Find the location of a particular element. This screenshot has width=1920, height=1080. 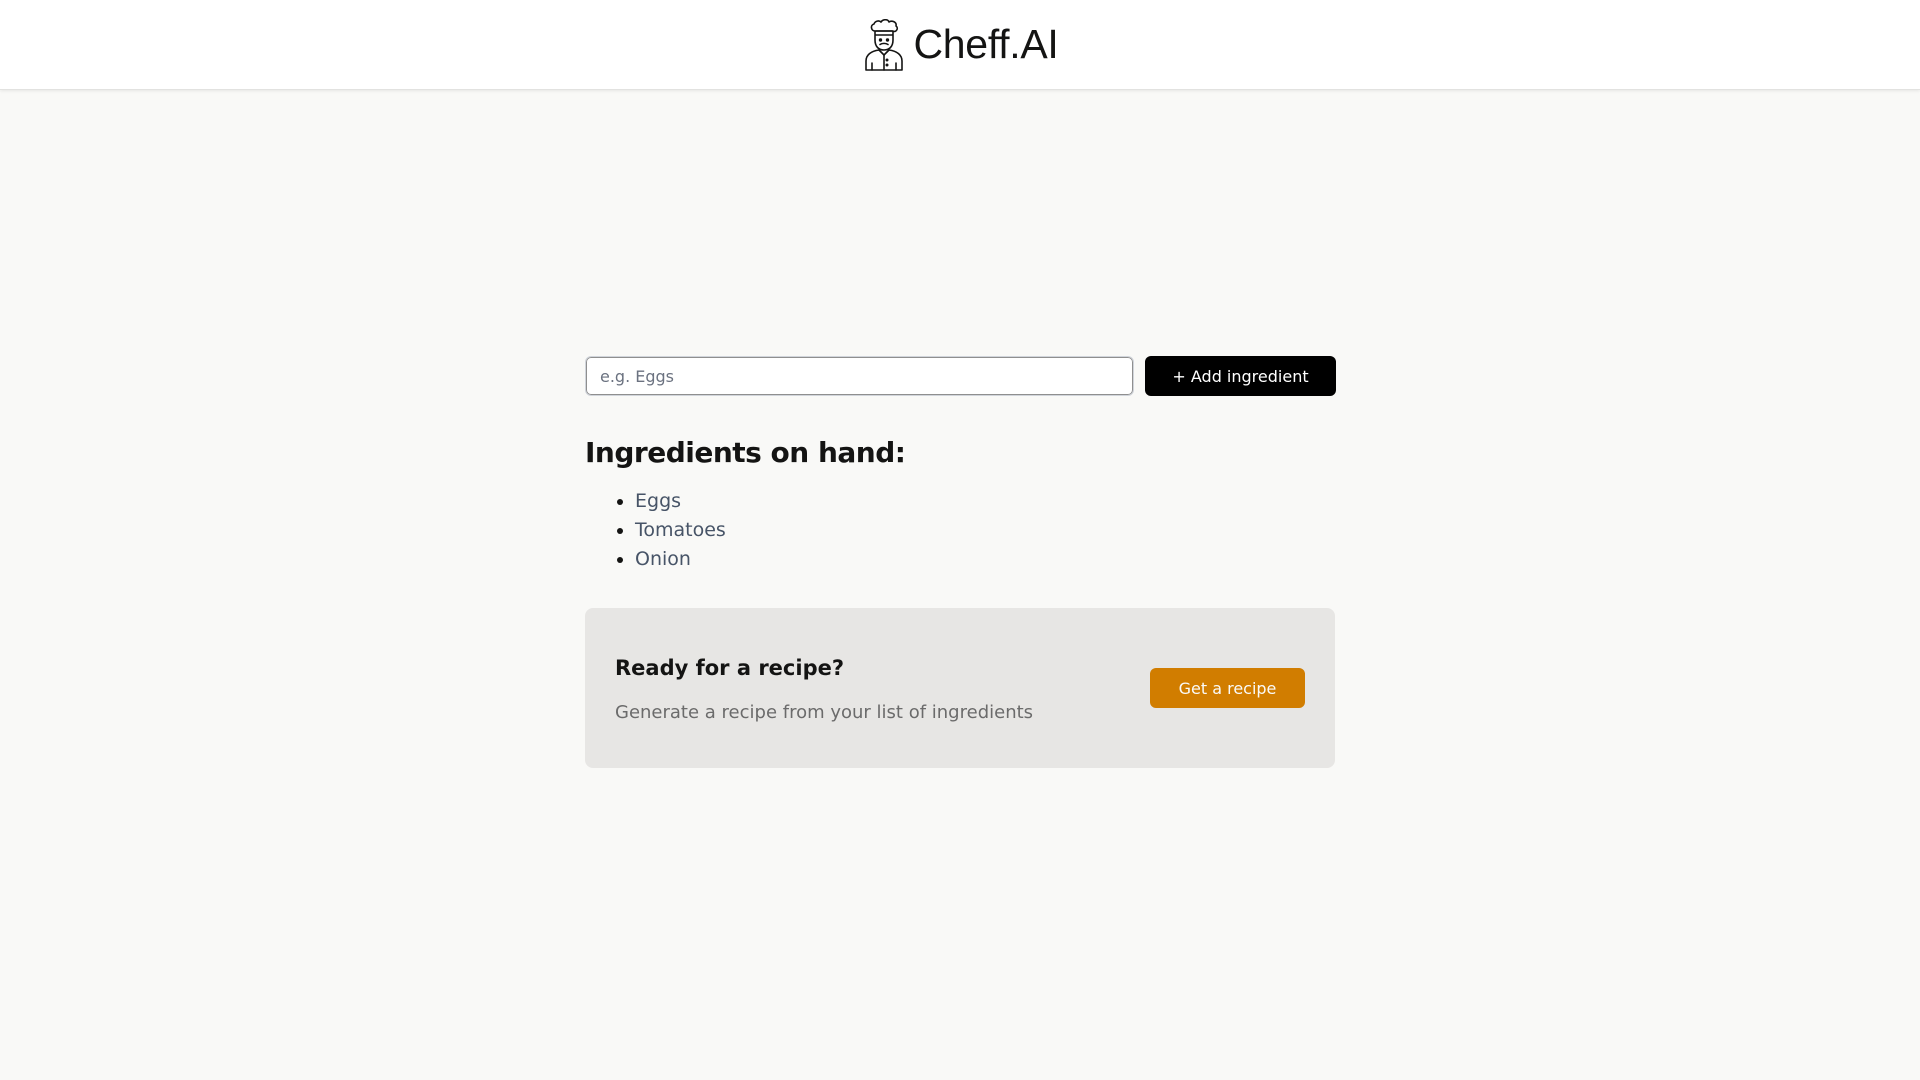

ingredient-list: Eggs Tomatoes Onion is located at coordinates (960, 530).